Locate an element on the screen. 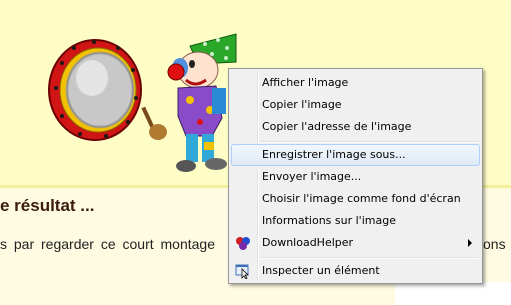  menu-item-label: DownloadHelper is located at coordinates (308, 242).